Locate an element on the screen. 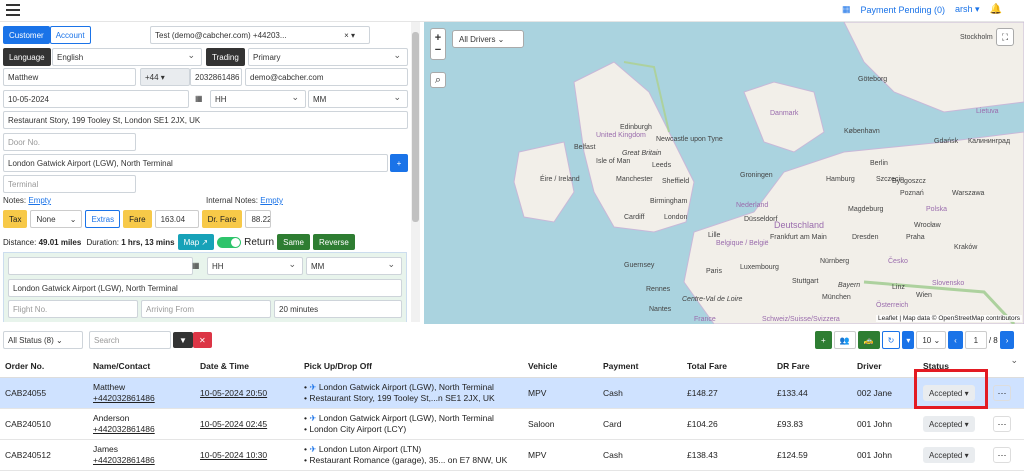  hour-select: HH is located at coordinates (258, 99).